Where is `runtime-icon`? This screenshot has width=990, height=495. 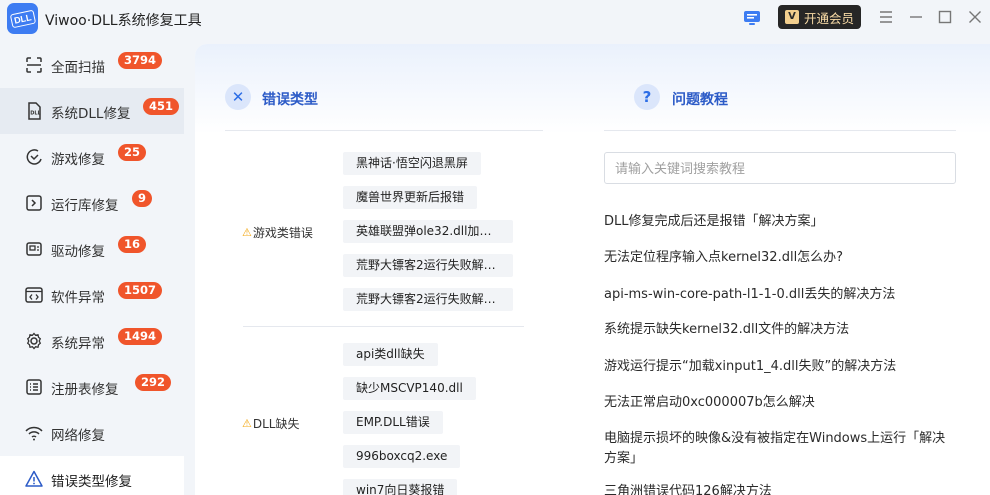
runtime-icon is located at coordinates (34, 203).